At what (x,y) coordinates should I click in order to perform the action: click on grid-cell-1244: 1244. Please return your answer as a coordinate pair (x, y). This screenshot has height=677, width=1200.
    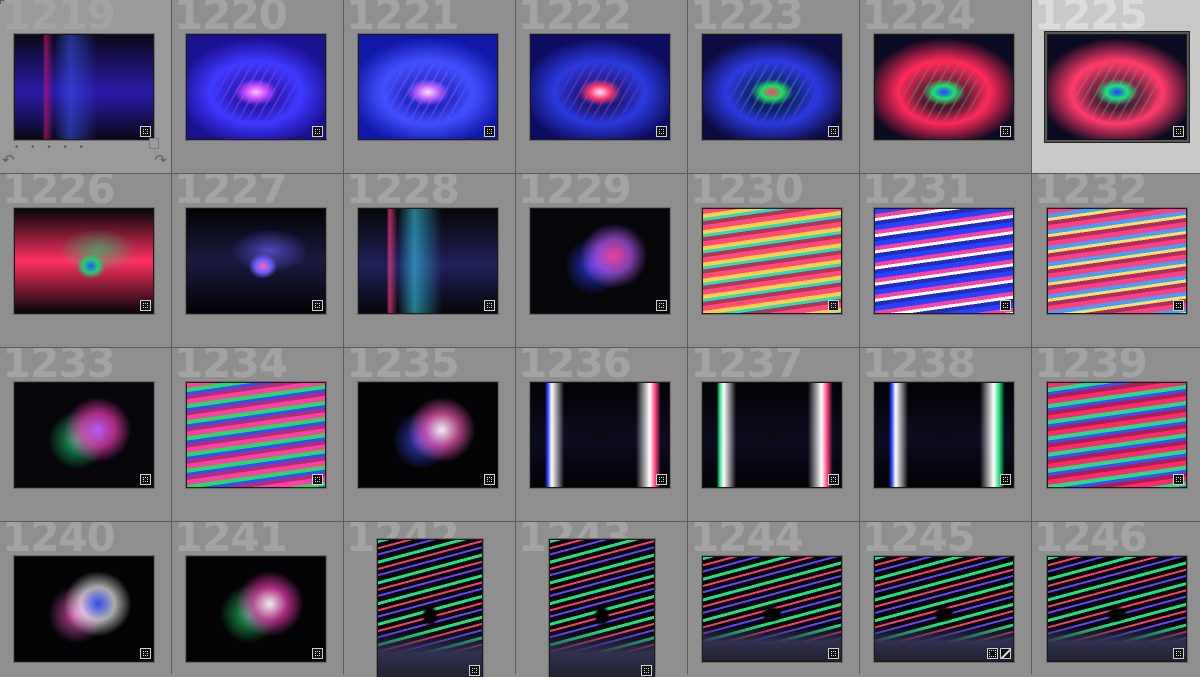
    Looking at the image, I should click on (773, 599).